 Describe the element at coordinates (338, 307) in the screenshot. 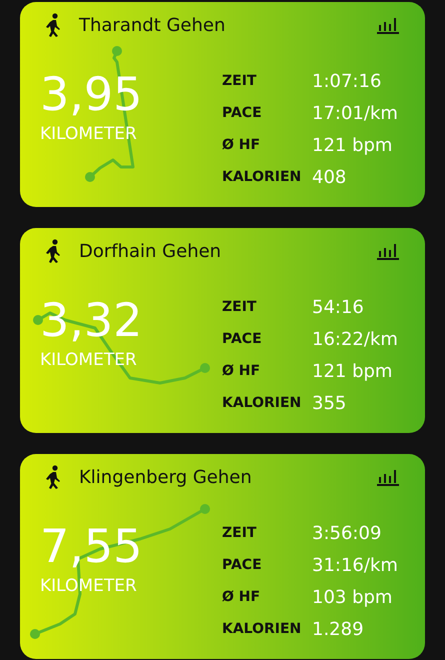

I see `stat-value: 54:16` at that location.